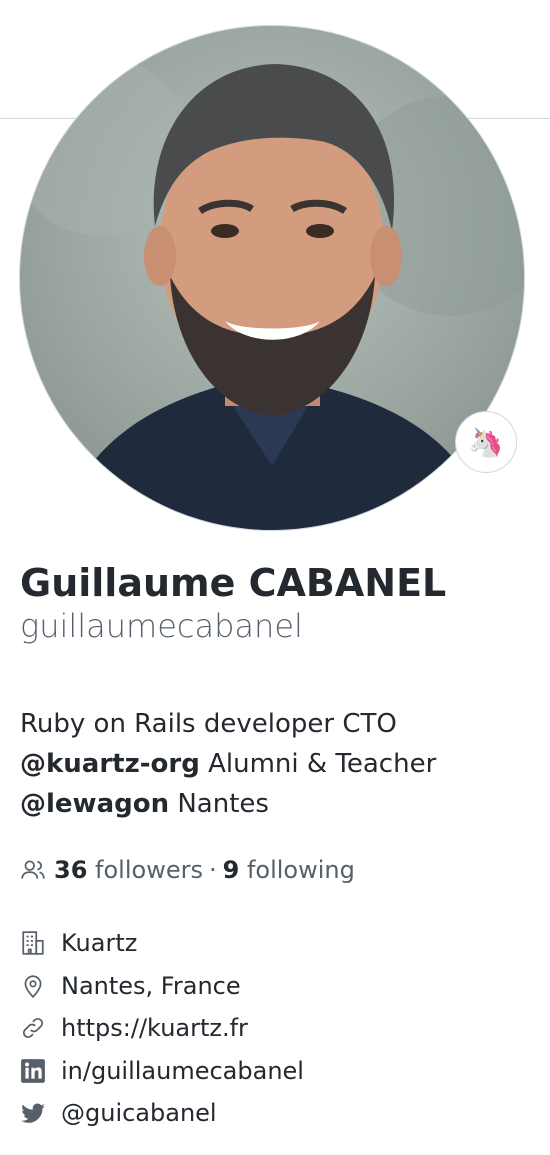  I want to click on detail-company: Kuartz, so click(162, 943).